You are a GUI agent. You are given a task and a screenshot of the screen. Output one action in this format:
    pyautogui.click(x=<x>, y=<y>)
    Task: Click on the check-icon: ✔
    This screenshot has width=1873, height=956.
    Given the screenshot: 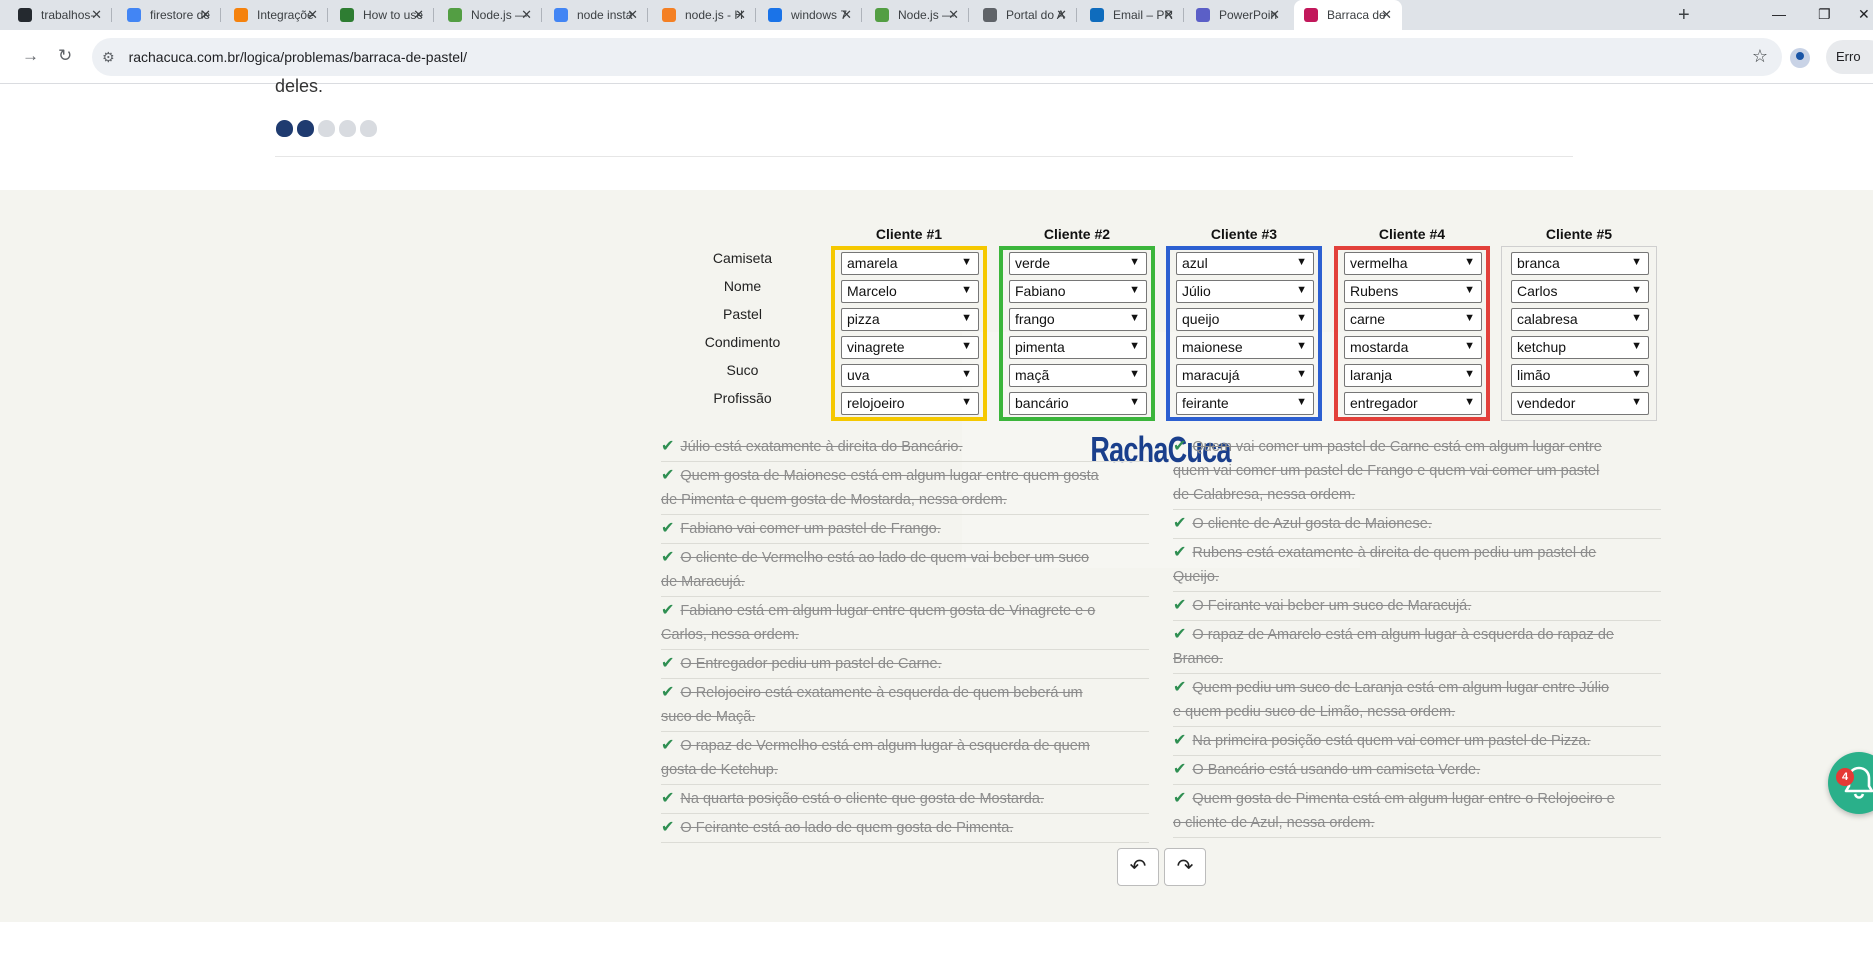 What is the action you would take?
    pyautogui.click(x=668, y=557)
    